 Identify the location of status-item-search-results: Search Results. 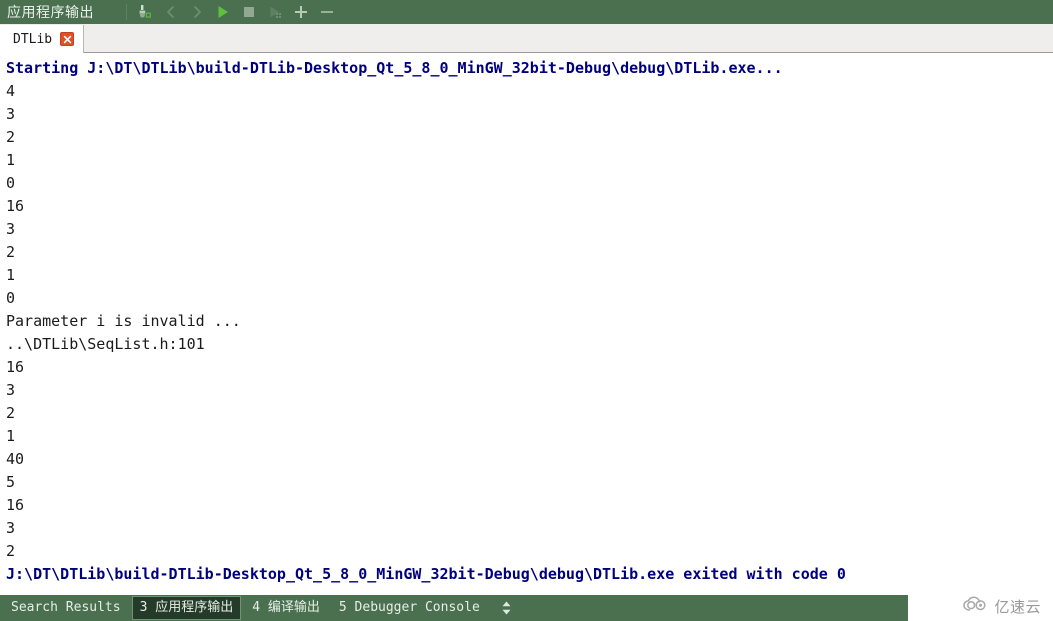
(66, 608).